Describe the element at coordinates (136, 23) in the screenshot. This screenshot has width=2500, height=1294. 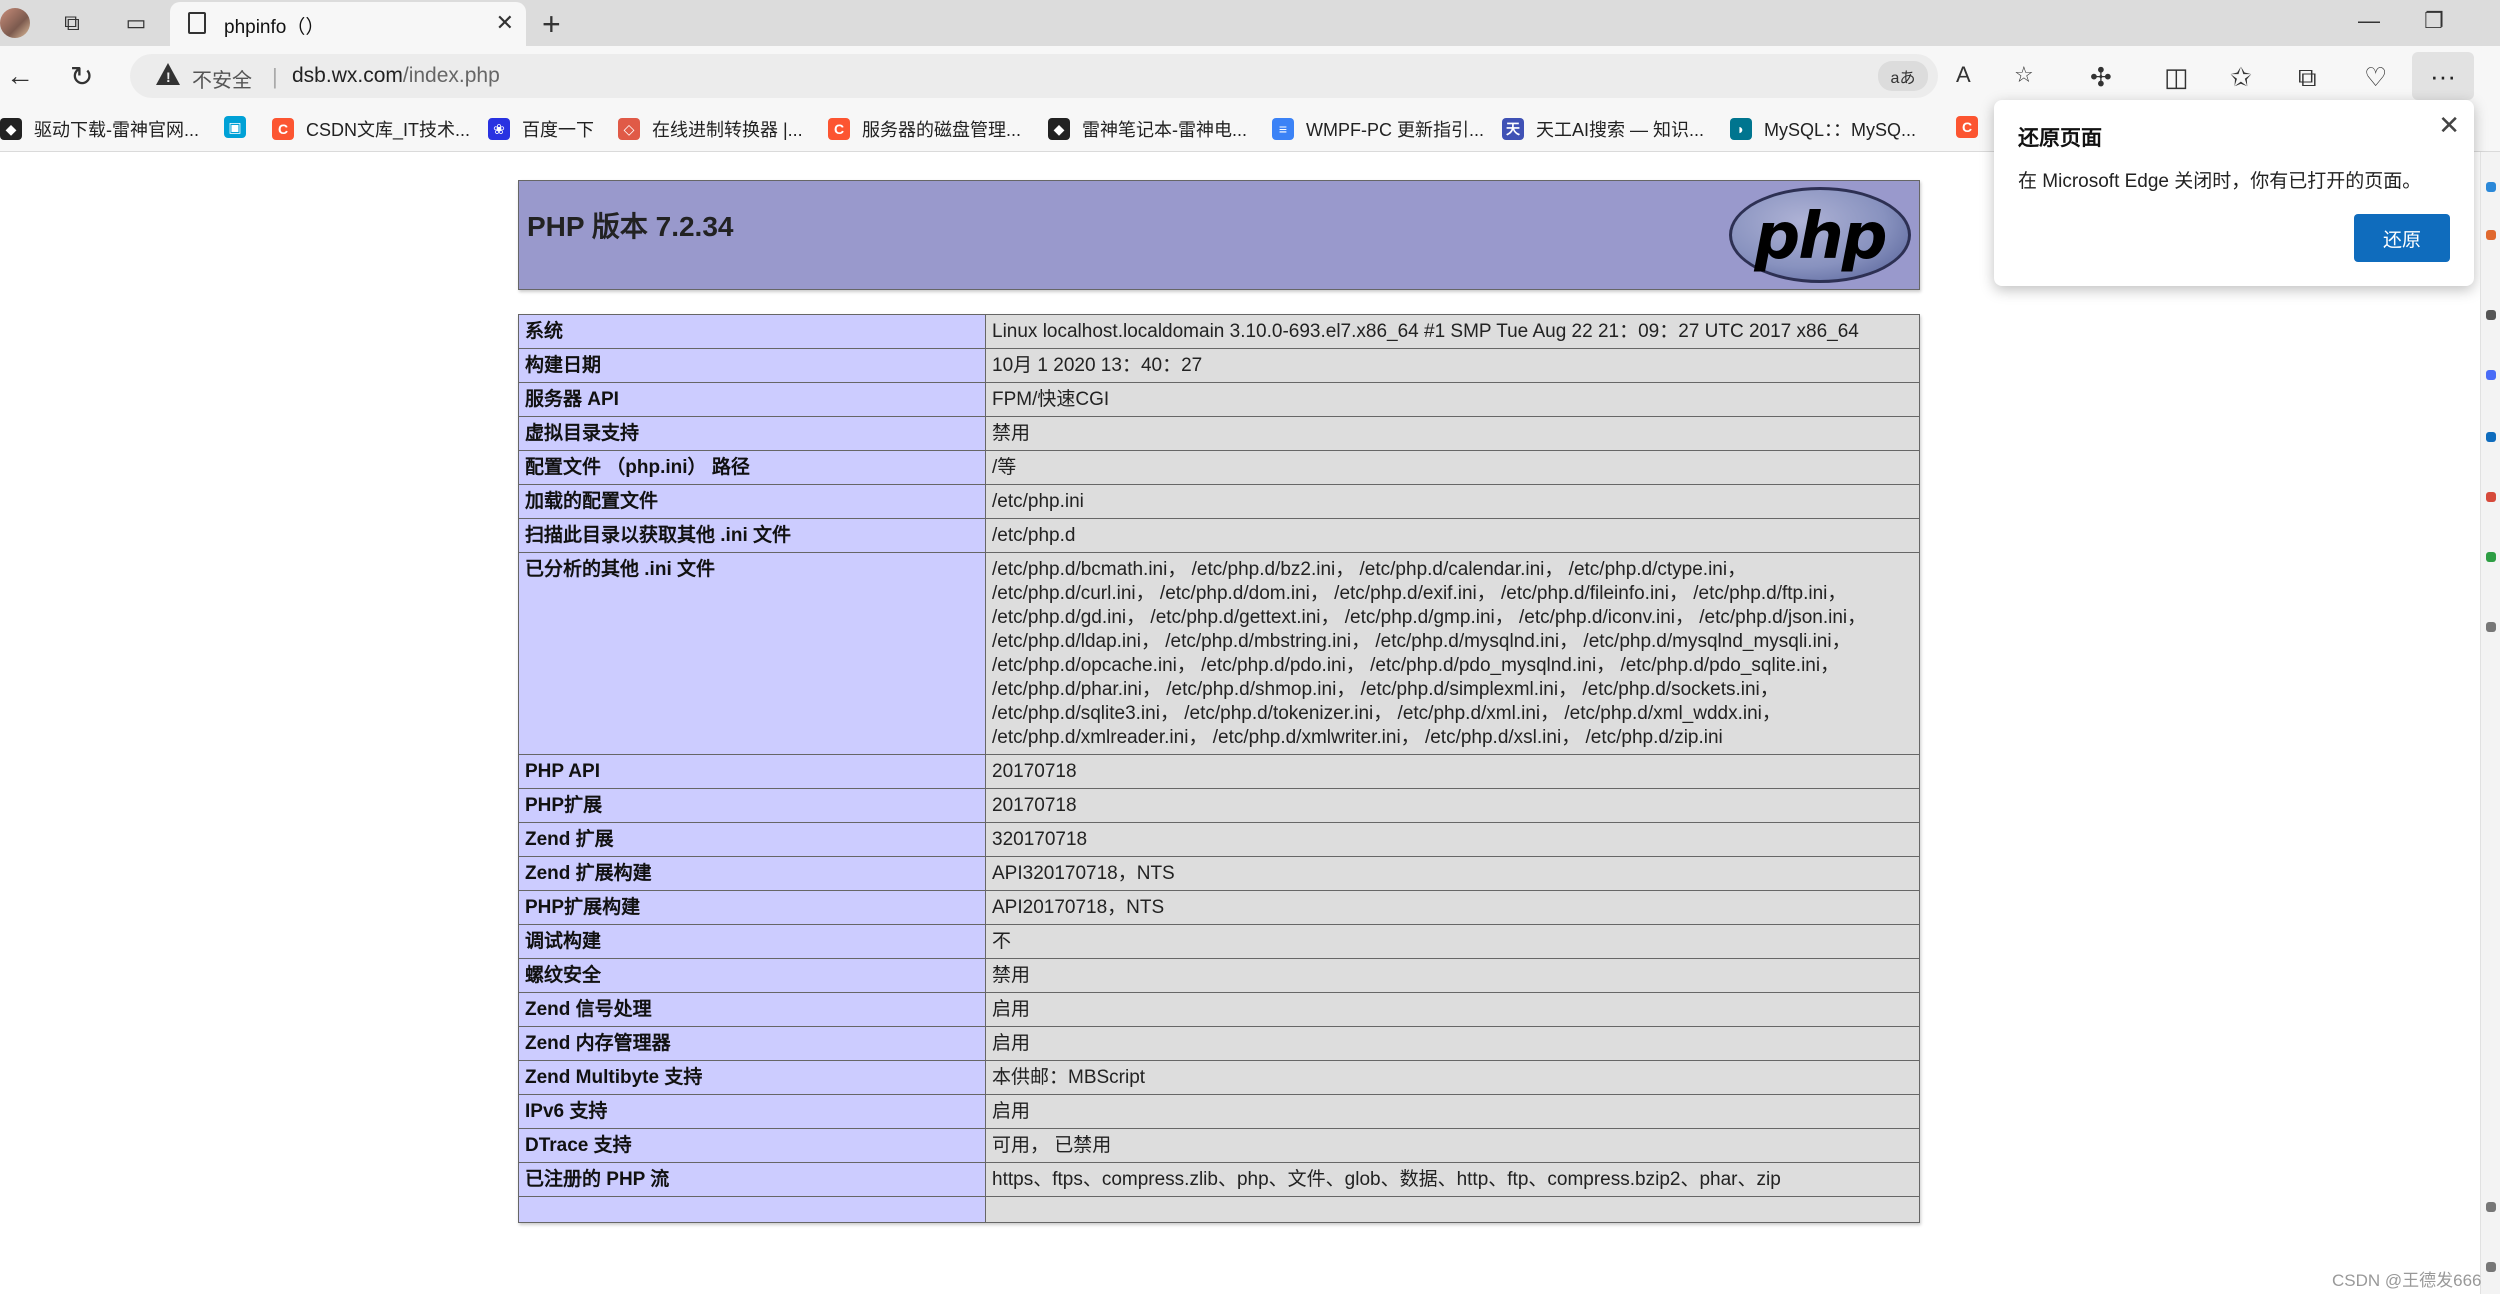
I see `tab-actions-icon: ▭` at that location.